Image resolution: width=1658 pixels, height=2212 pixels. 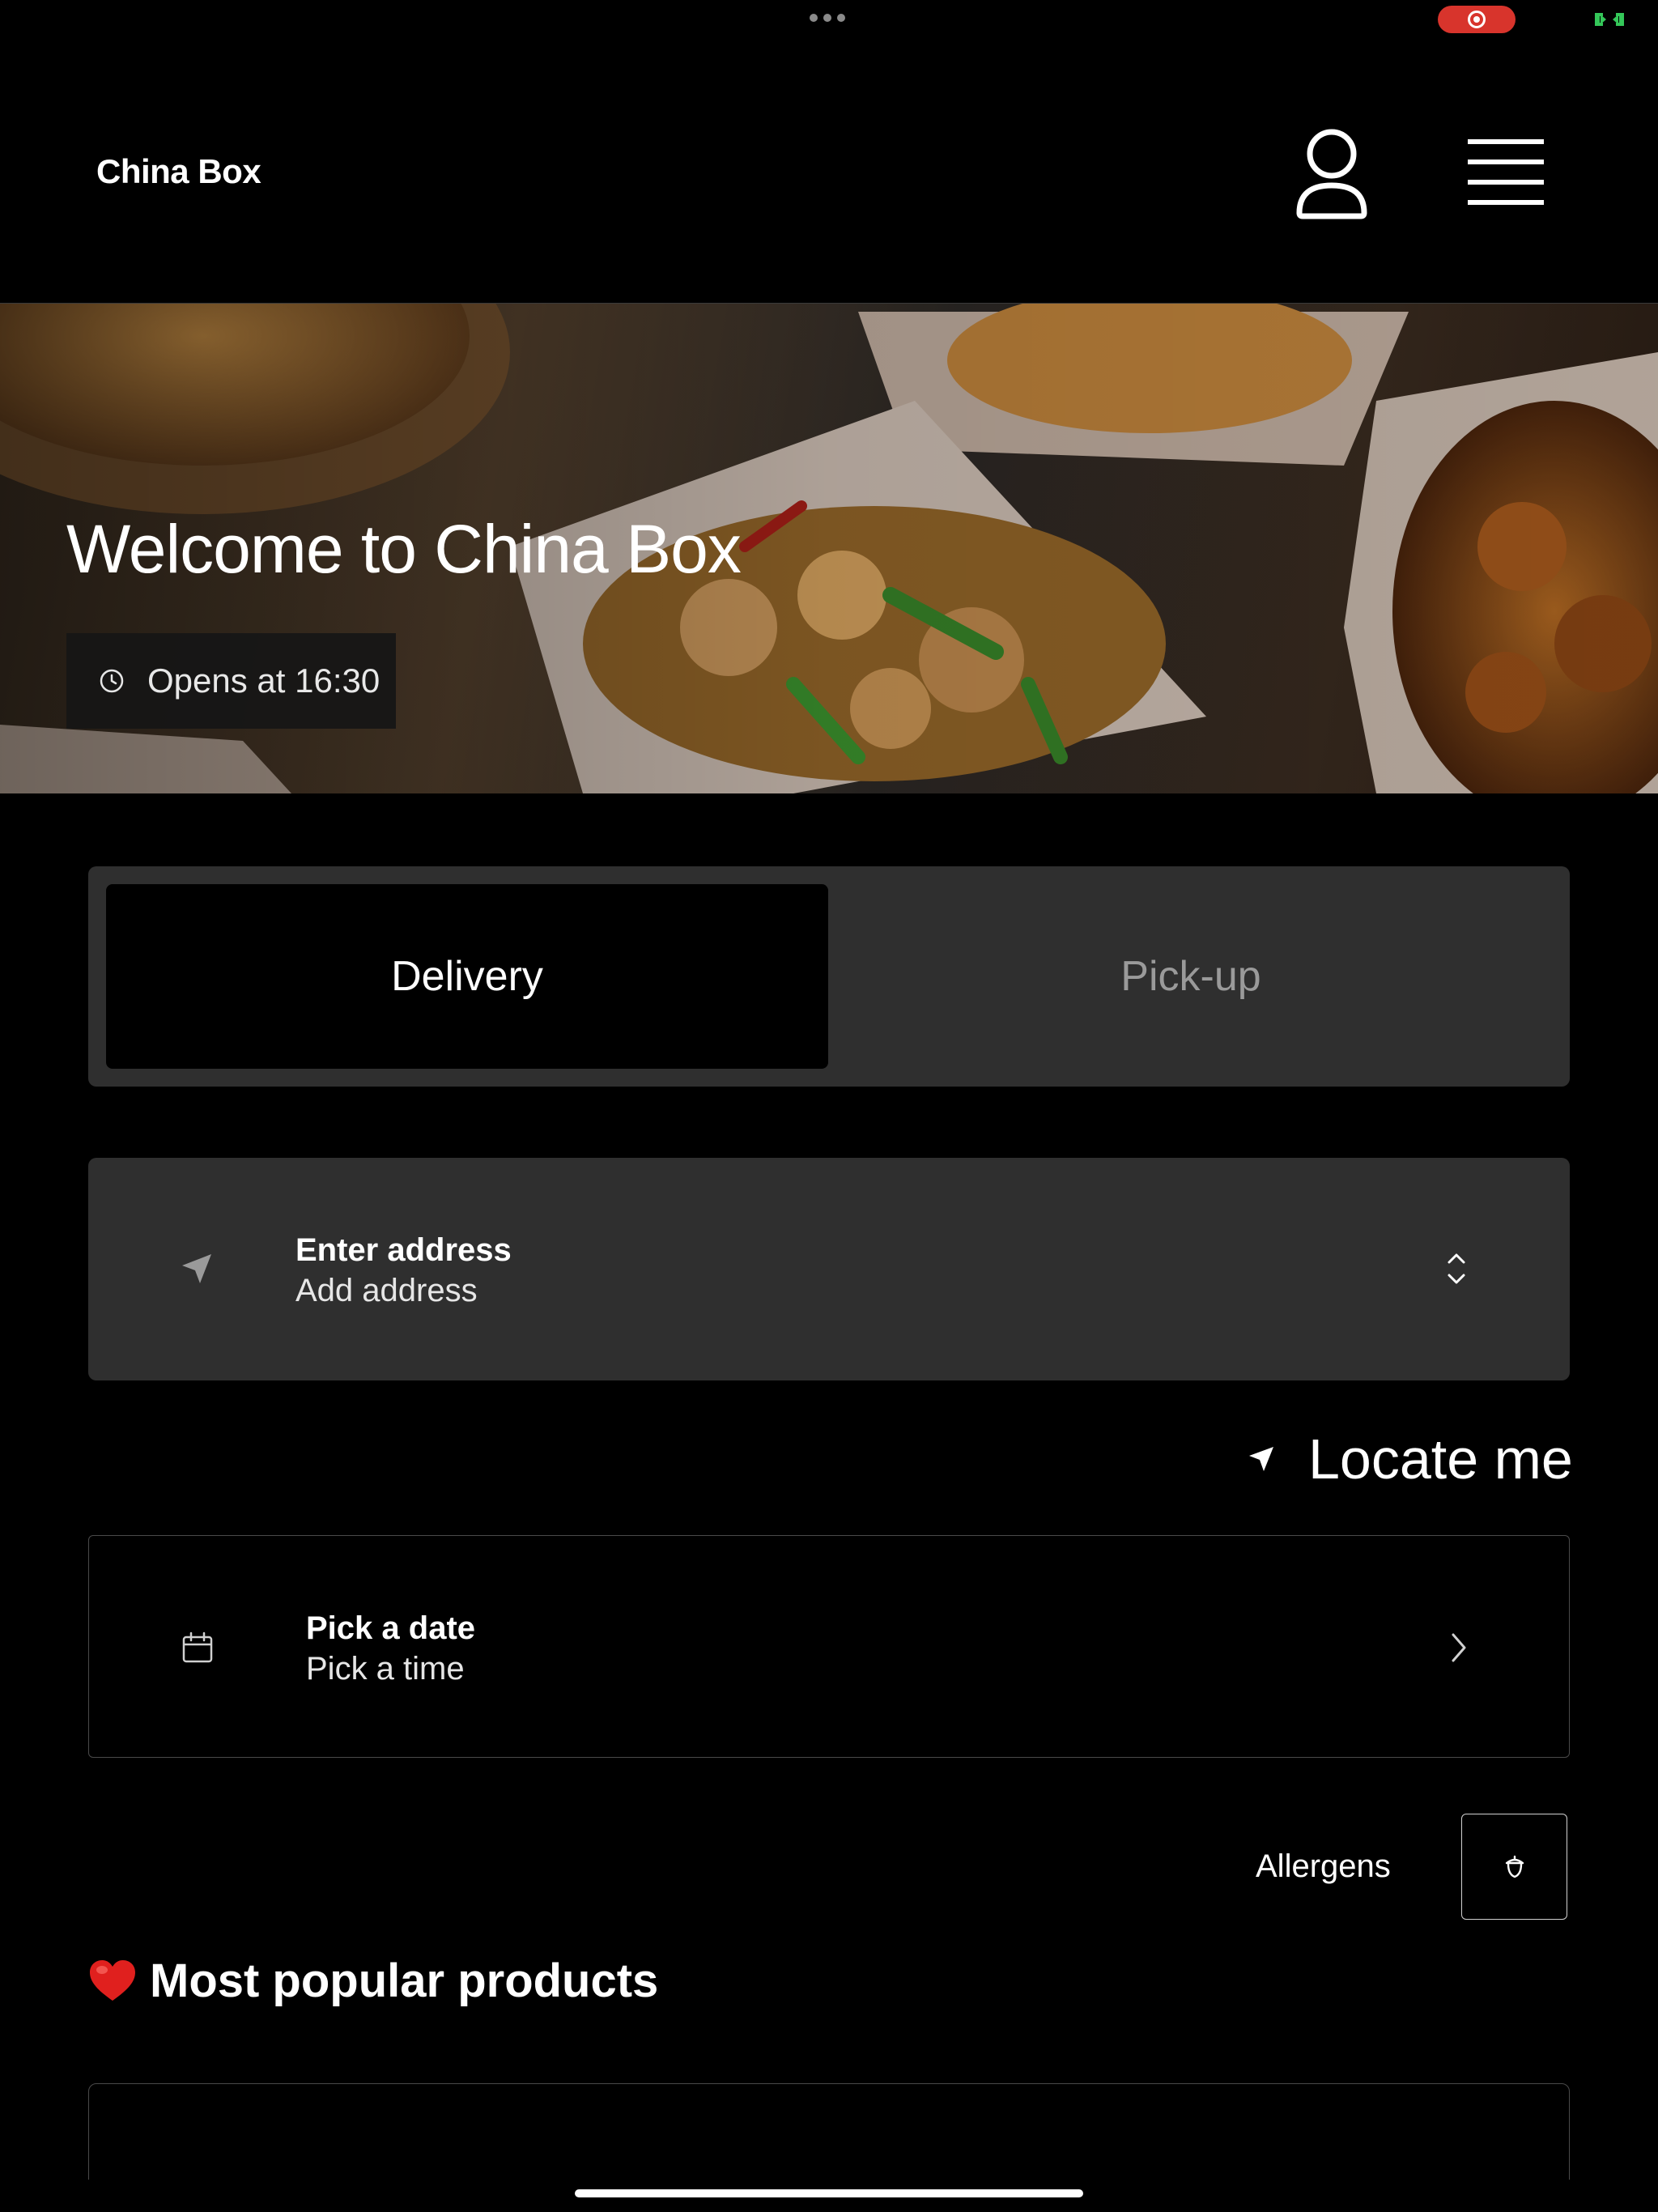 What do you see at coordinates (1323, 1866) in the screenshot?
I see `allergens-label: Allergens` at bounding box center [1323, 1866].